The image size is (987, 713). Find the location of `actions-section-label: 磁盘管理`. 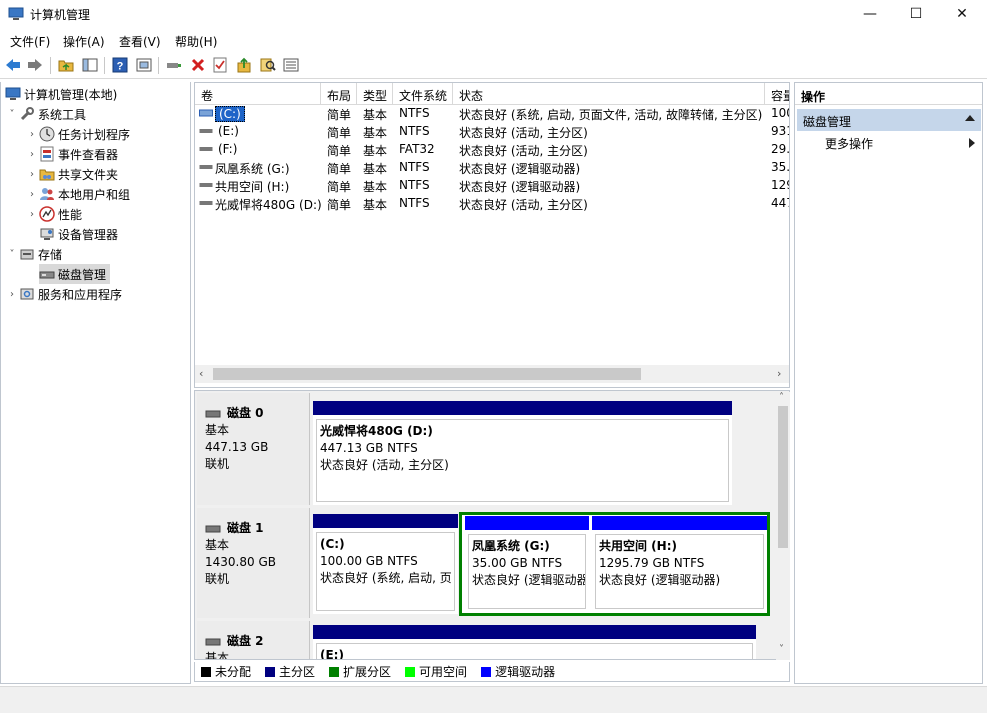

actions-section-label: 磁盘管理 is located at coordinates (827, 122).